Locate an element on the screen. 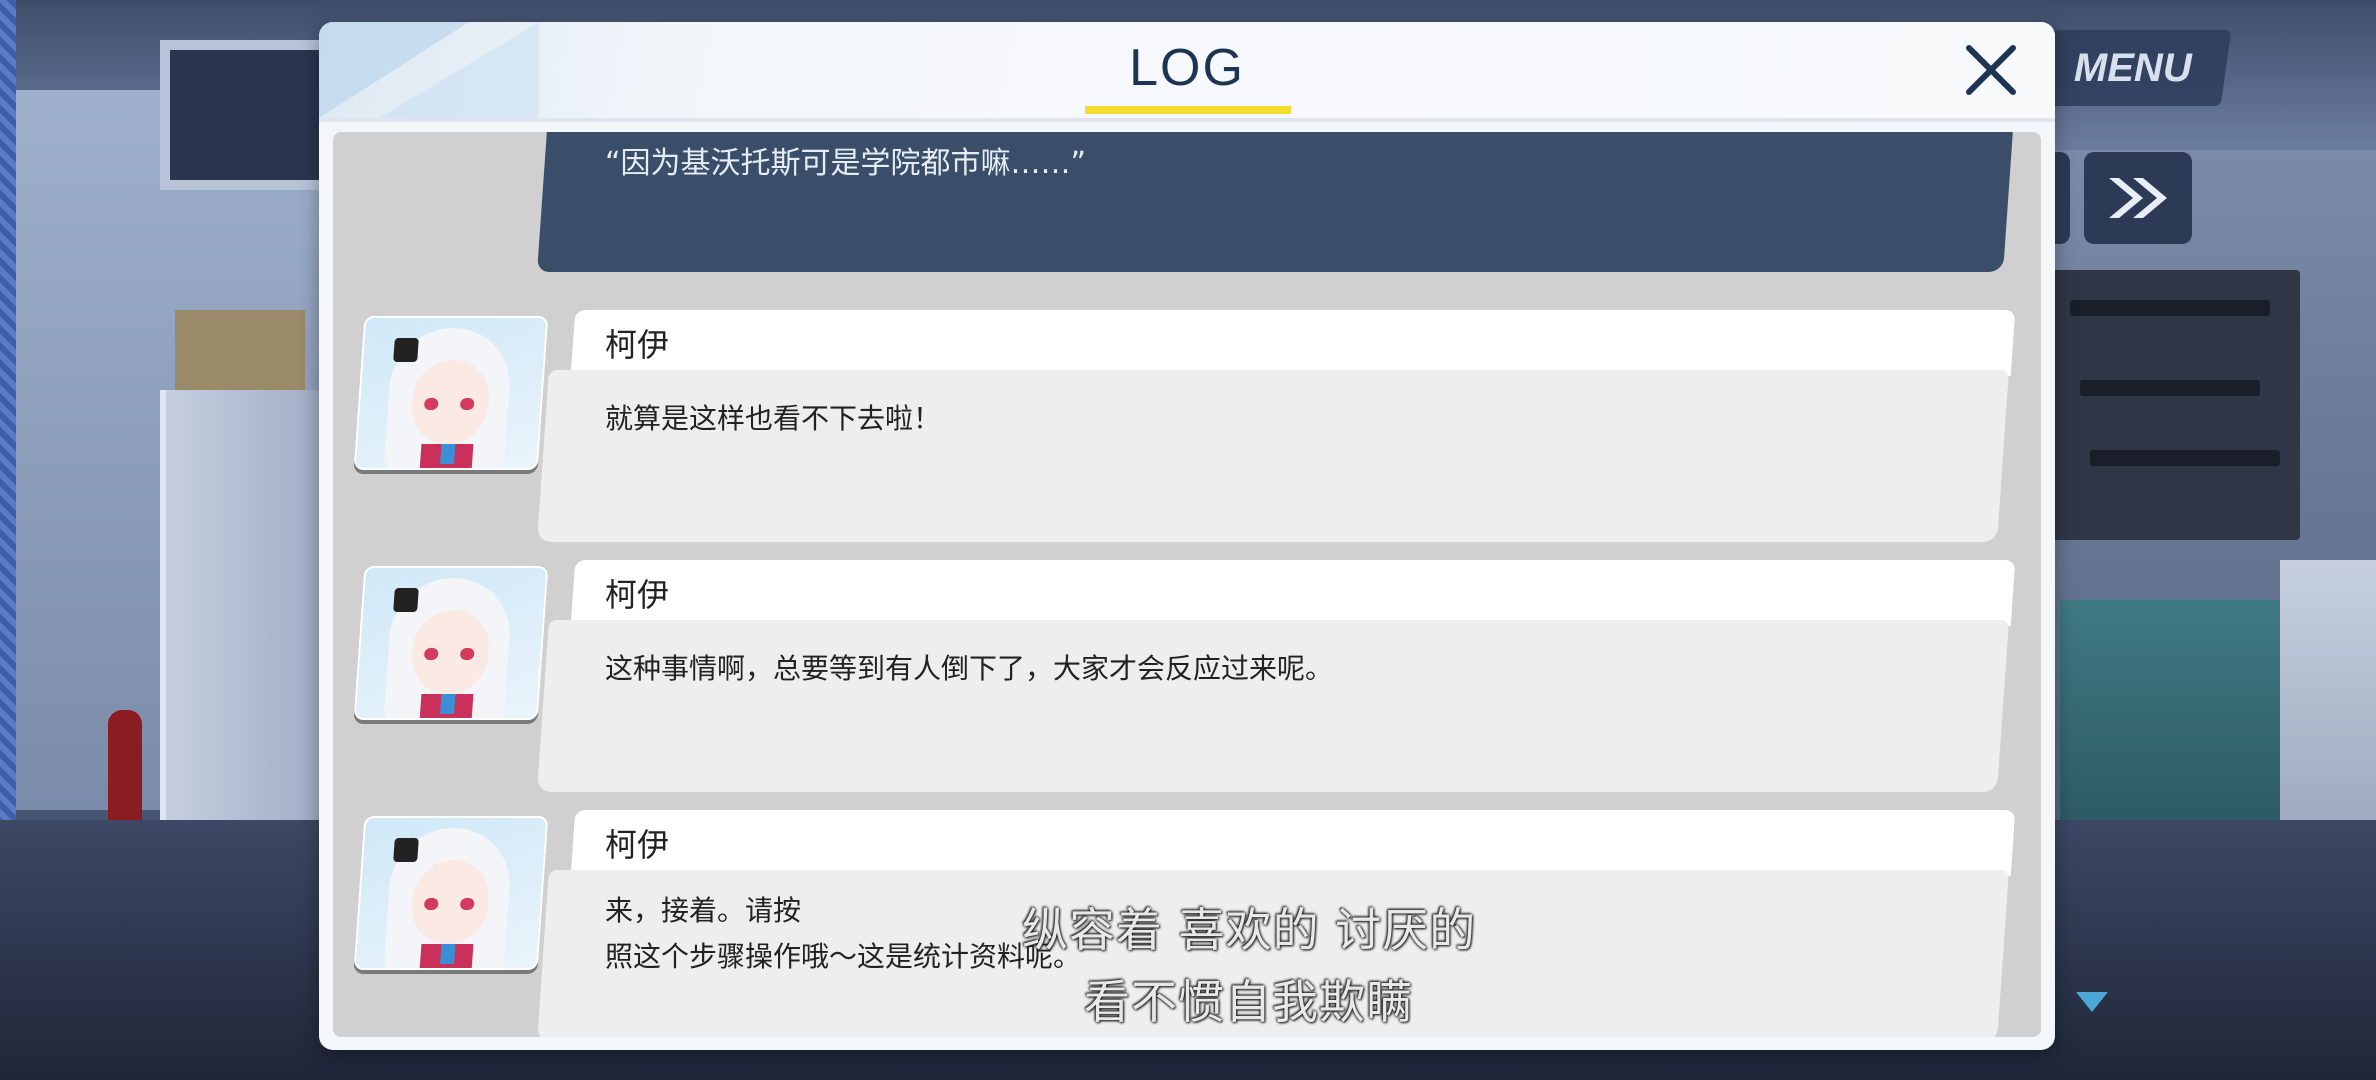 The height and width of the screenshot is (1080, 2376). header-divider is located at coordinates (1187, 120).